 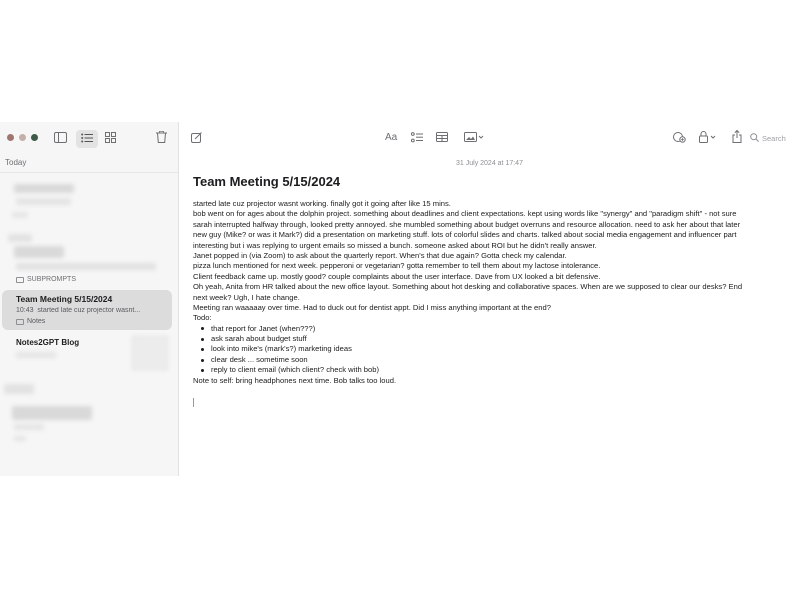 What do you see at coordinates (16, 162) in the screenshot?
I see `section-label-today: Today` at bounding box center [16, 162].